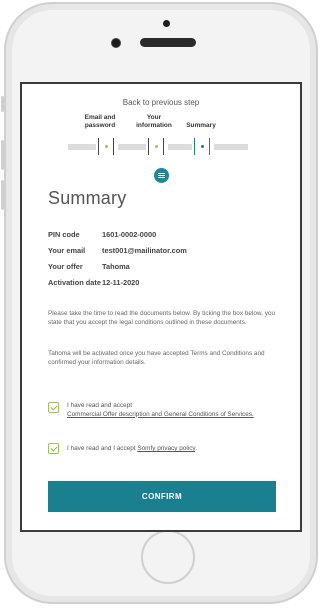 The height and width of the screenshot is (608, 323). Describe the element at coordinates (87, 198) in the screenshot. I see `page-title: Summary` at that location.